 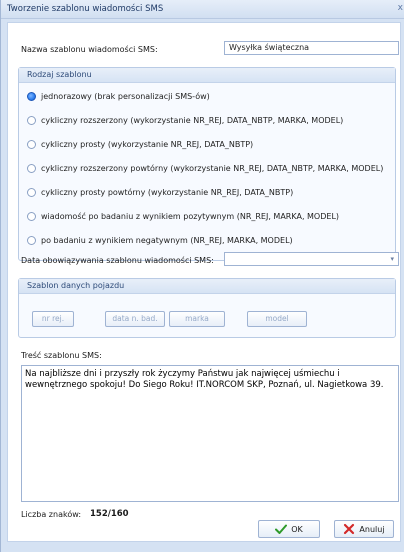 What do you see at coordinates (125, 96) in the screenshot?
I see `radio-label: jednorazowy (brak personalizacji SMS-ów)` at bounding box center [125, 96].